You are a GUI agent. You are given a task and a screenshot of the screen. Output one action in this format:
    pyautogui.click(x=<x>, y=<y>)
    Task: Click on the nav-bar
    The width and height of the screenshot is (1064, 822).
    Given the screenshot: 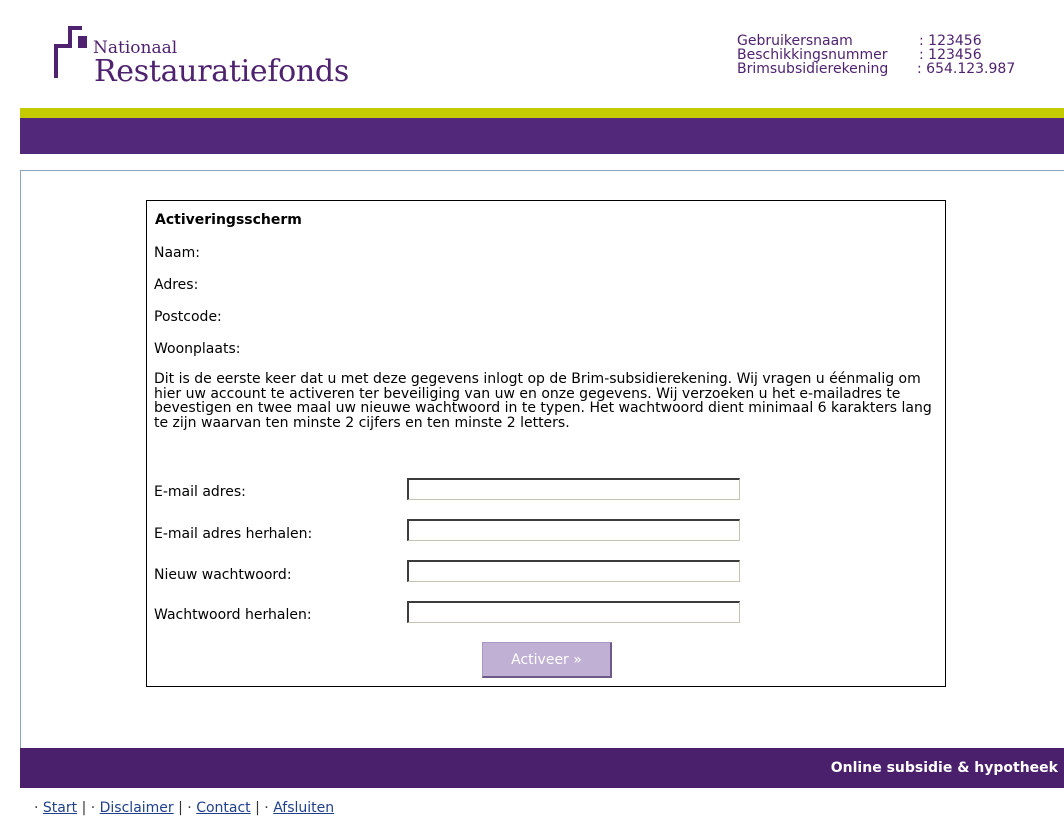 What is the action you would take?
    pyautogui.click(x=542, y=136)
    